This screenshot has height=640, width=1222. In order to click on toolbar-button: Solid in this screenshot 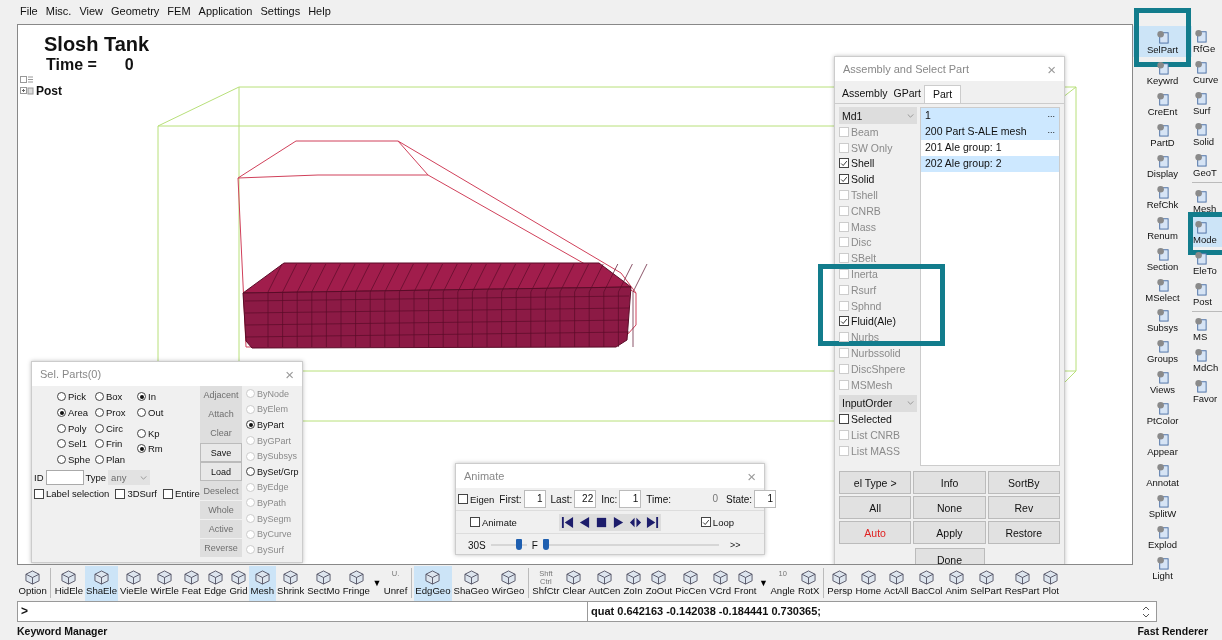, I will do `click(1207, 134)`.